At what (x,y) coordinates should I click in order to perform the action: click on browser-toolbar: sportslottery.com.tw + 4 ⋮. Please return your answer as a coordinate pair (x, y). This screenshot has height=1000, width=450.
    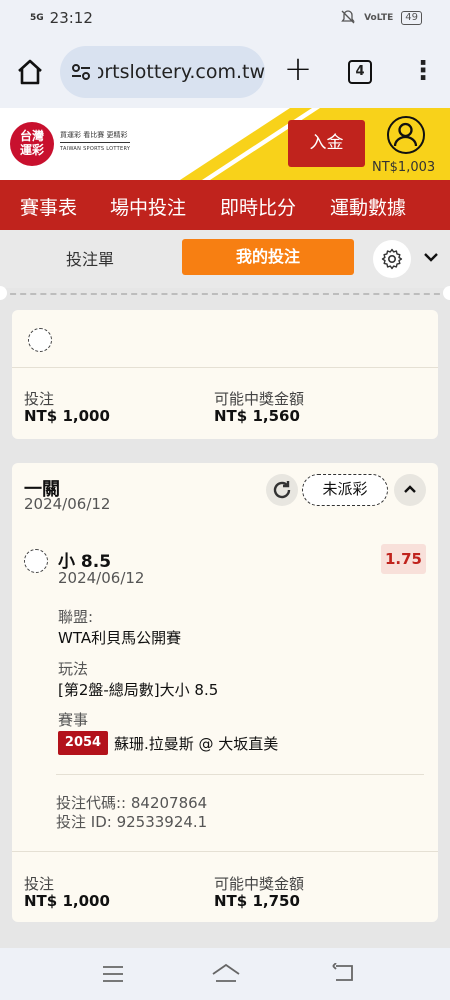
    Looking at the image, I should click on (225, 72).